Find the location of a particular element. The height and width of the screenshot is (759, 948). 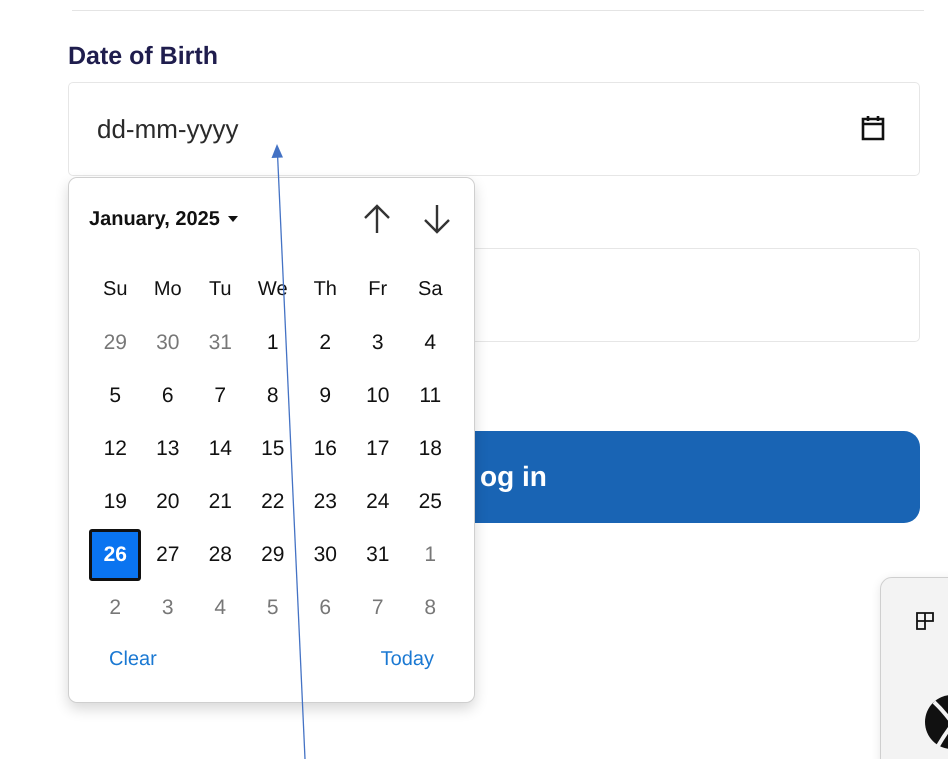

weekday-label: Tu is located at coordinates (220, 289).